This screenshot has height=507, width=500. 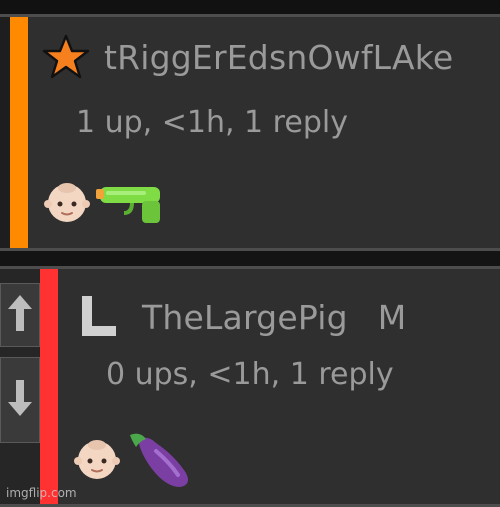 What do you see at coordinates (278, 57) in the screenshot?
I see `username-link: tRiggErEdsnOwfLAke` at bounding box center [278, 57].